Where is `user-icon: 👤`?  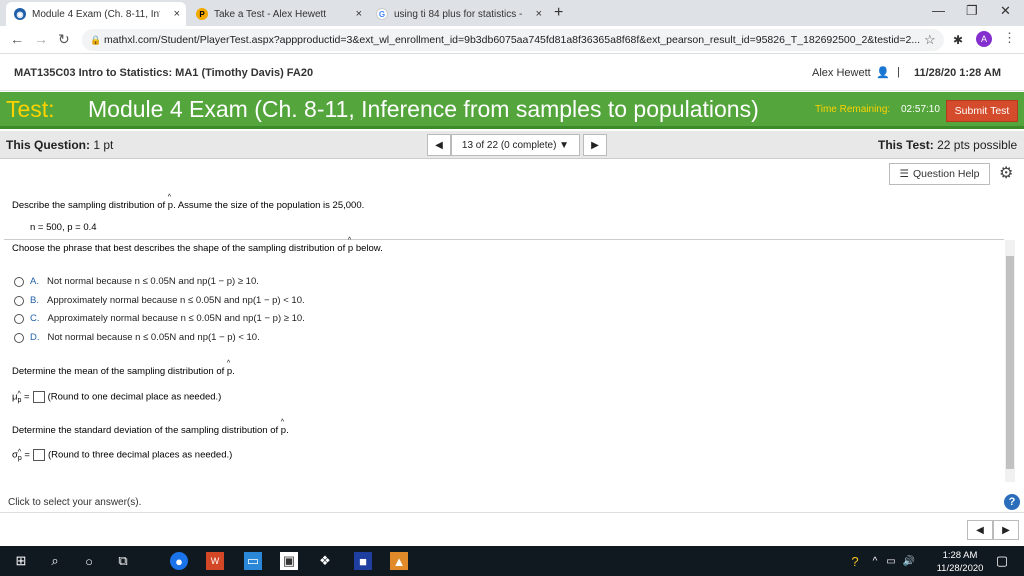 user-icon: 👤 is located at coordinates (883, 72).